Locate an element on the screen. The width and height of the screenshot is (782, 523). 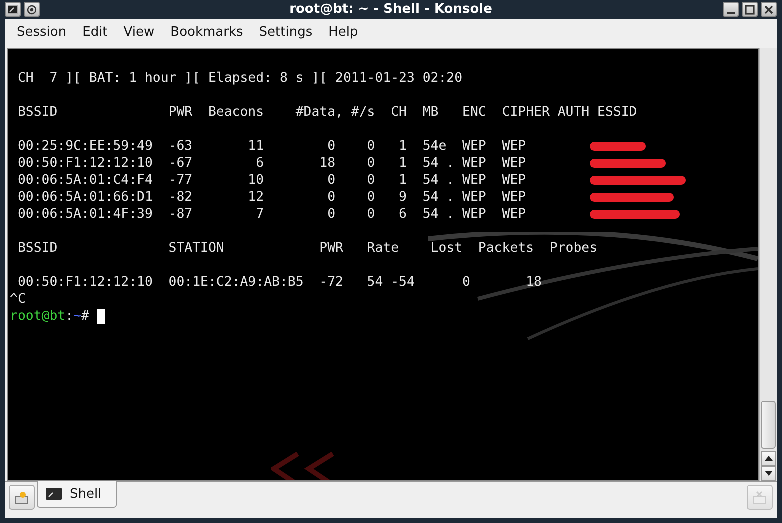
terminal-line: 00:06:5A:01:66:D1 -82 12 0 0 9 54 . WEP WEP is located at coordinates (271, 197).